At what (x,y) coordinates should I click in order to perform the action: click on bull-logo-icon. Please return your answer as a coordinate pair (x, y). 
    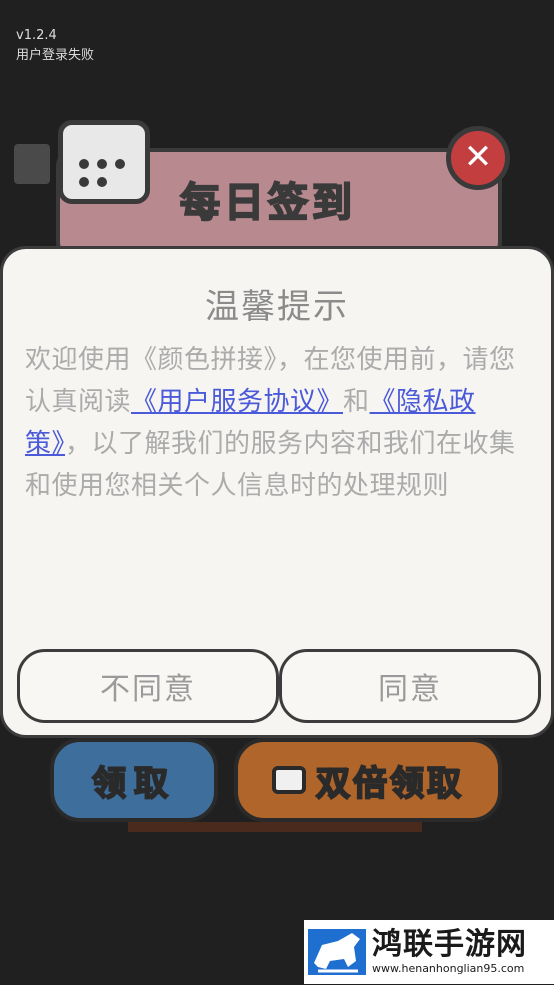
    Looking at the image, I should click on (337, 952).